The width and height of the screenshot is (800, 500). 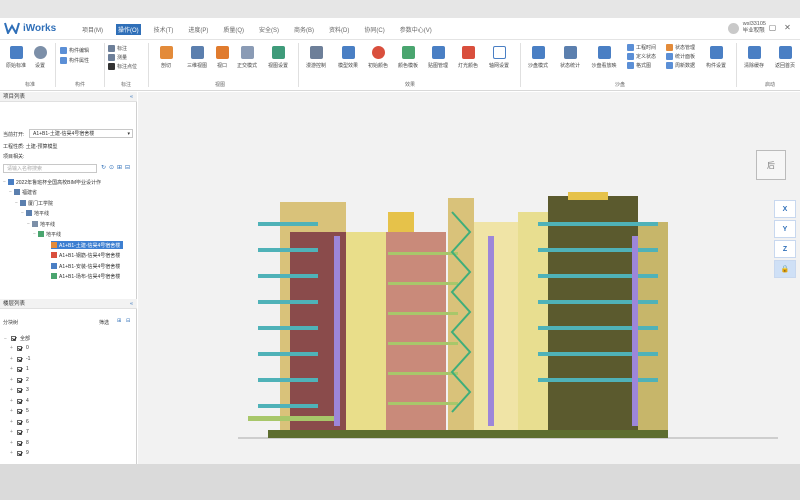 What do you see at coordinates (438, 57) in the screenshot?
I see `texture-manage-button: 贴图管理` at bounding box center [438, 57].